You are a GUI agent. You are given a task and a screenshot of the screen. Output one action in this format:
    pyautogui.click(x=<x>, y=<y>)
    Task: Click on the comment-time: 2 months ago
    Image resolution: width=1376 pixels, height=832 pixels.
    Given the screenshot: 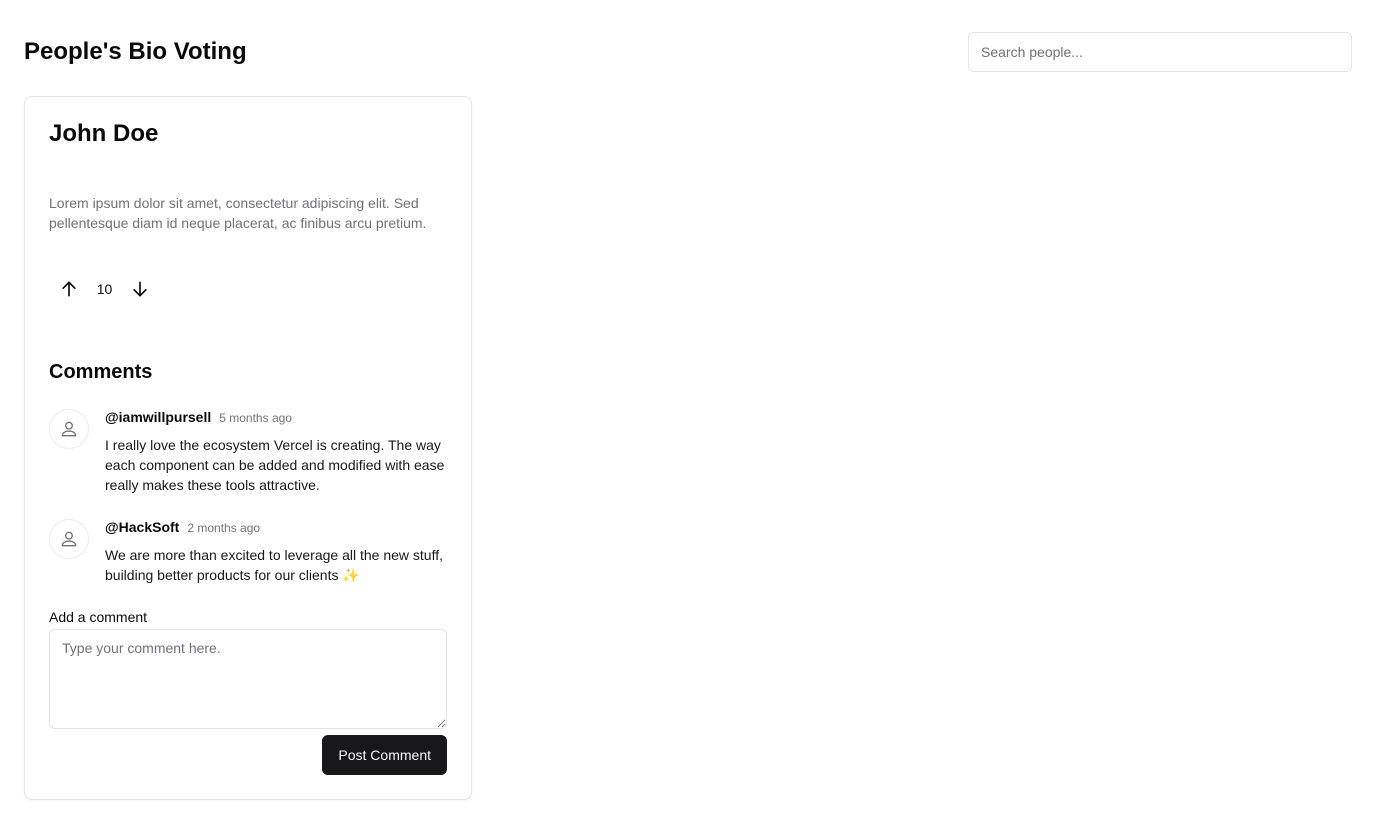 What is the action you would take?
    pyautogui.click(x=224, y=528)
    